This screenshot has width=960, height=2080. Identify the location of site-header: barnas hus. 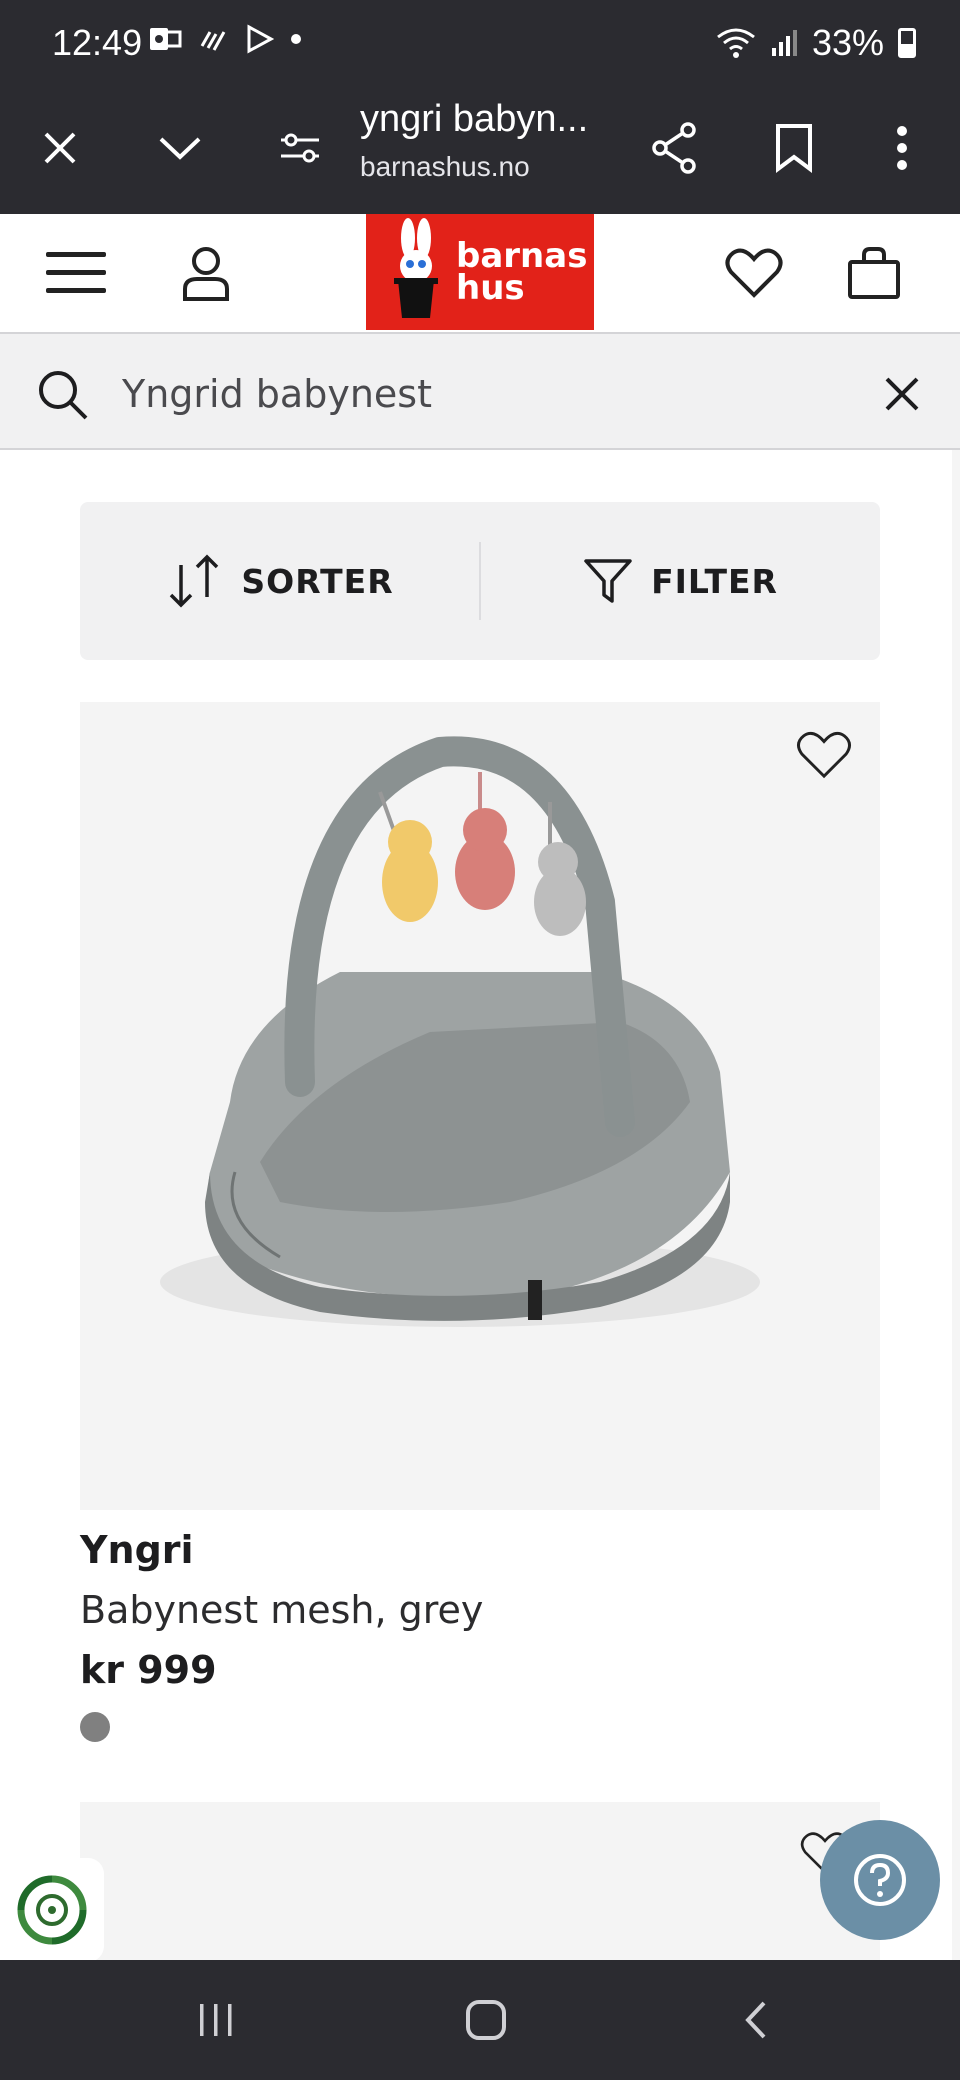
(480, 273).